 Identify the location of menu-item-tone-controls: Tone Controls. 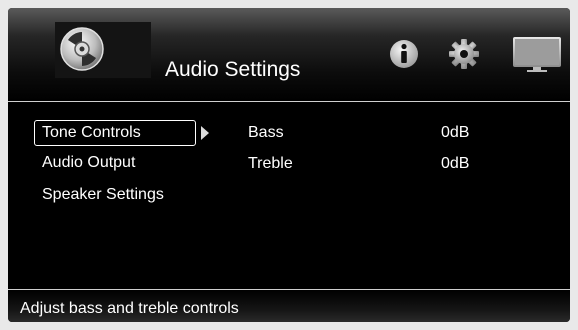
(115, 133).